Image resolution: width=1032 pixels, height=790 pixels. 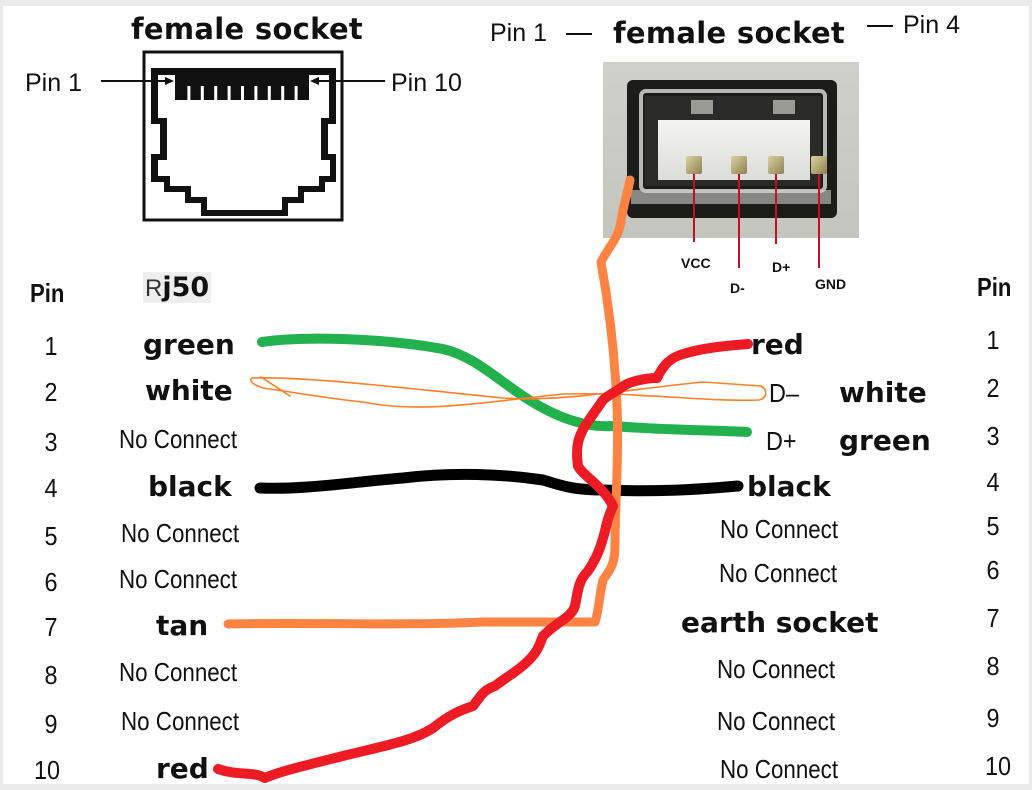 What do you see at coordinates (781, 441) in the screenshot?
I see `right-signal-label: D+` at bounding box center [781, 441].